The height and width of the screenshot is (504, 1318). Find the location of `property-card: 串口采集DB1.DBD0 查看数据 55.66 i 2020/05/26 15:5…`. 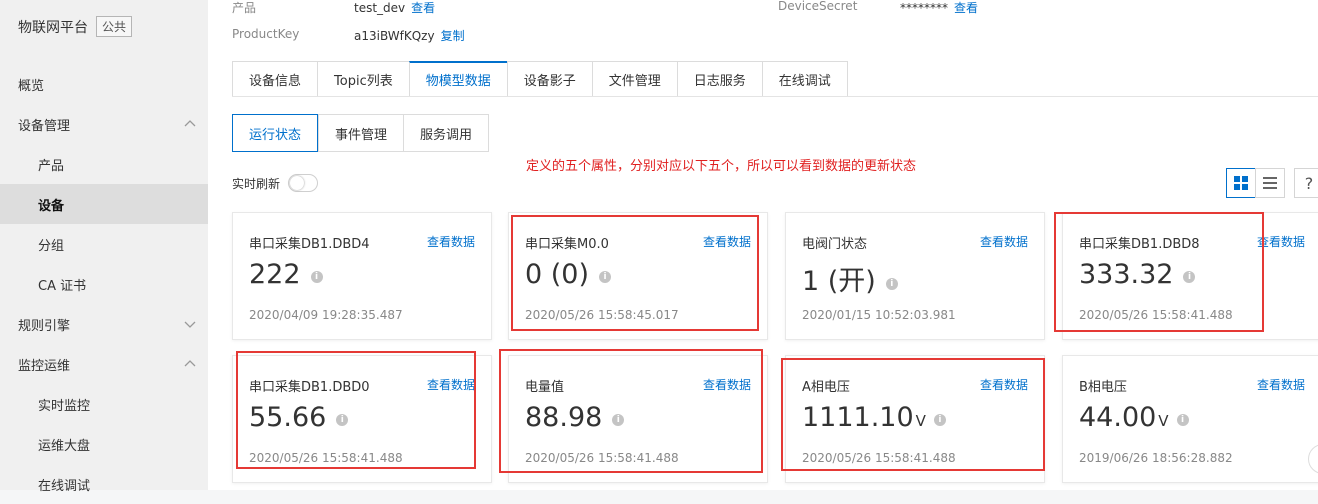

property-card: 串口采集DB1.DBD0 查看数据 55.66 i 2020/05/26 15:5… is located at coordinates (362, 419).